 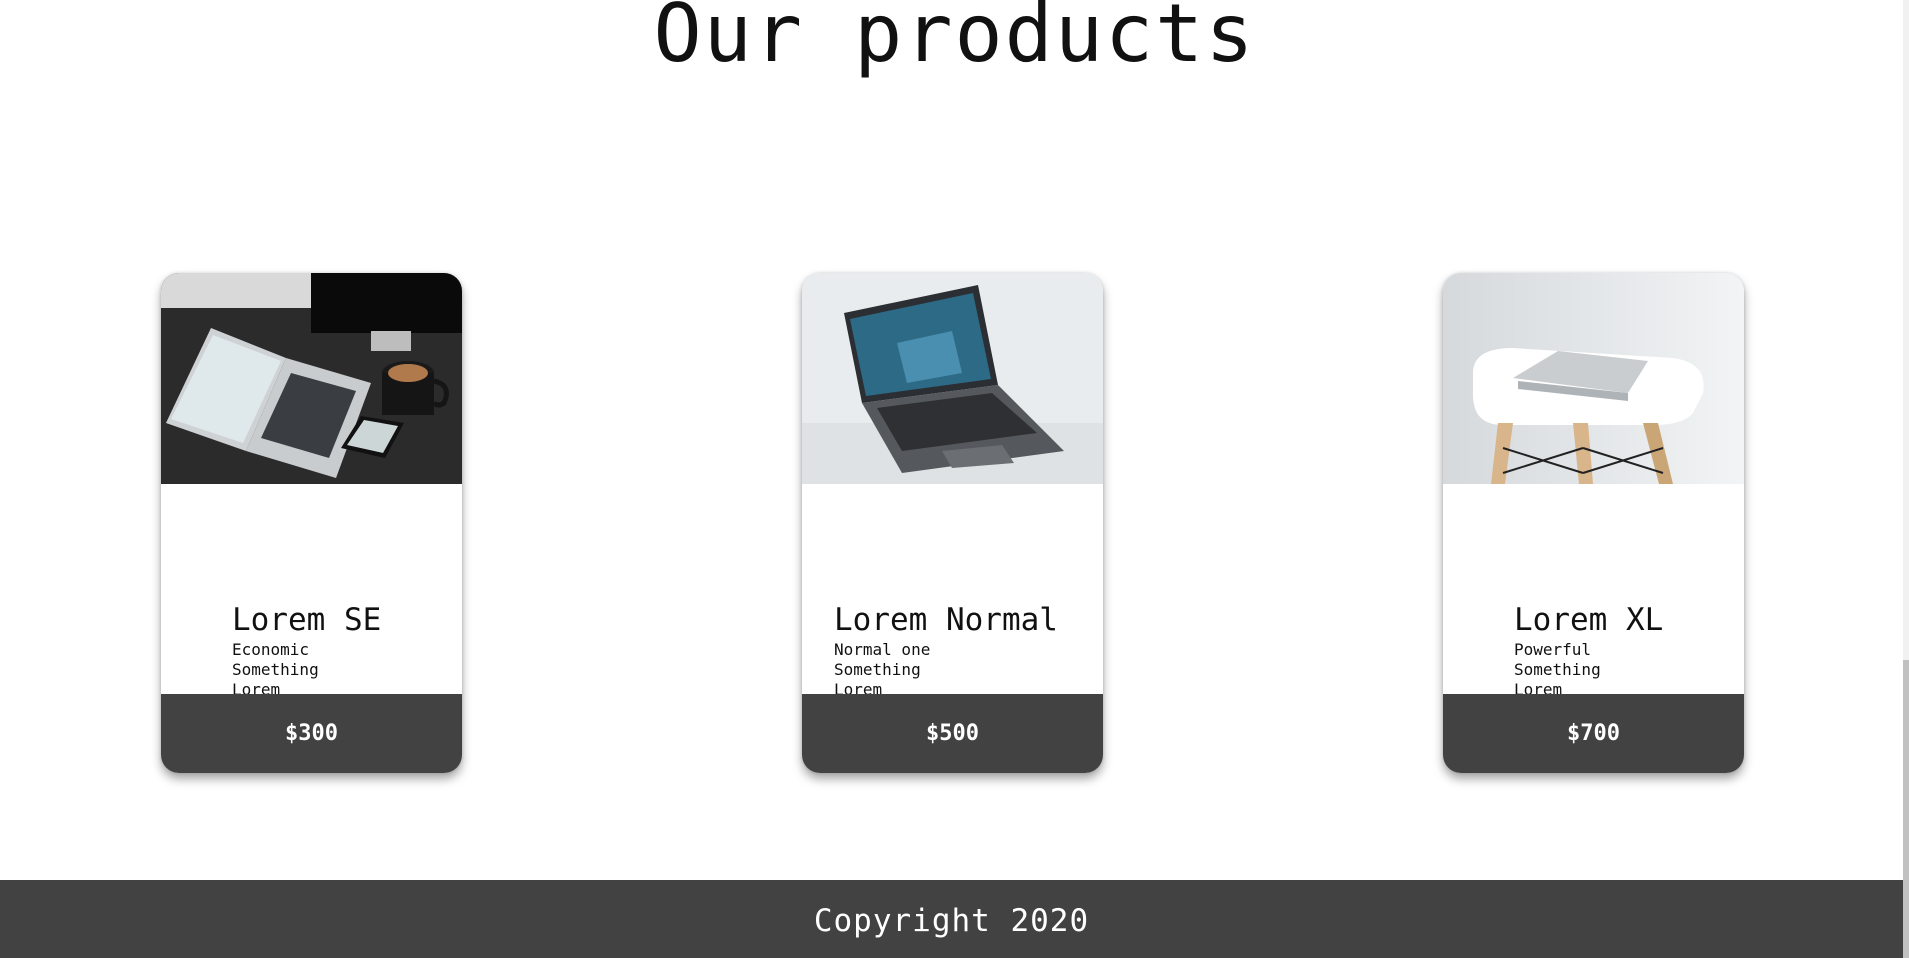 What do you see at coordinates (952, 733) in the screenshot?
I see `price-button: $500` at bounding box center [952, 733].